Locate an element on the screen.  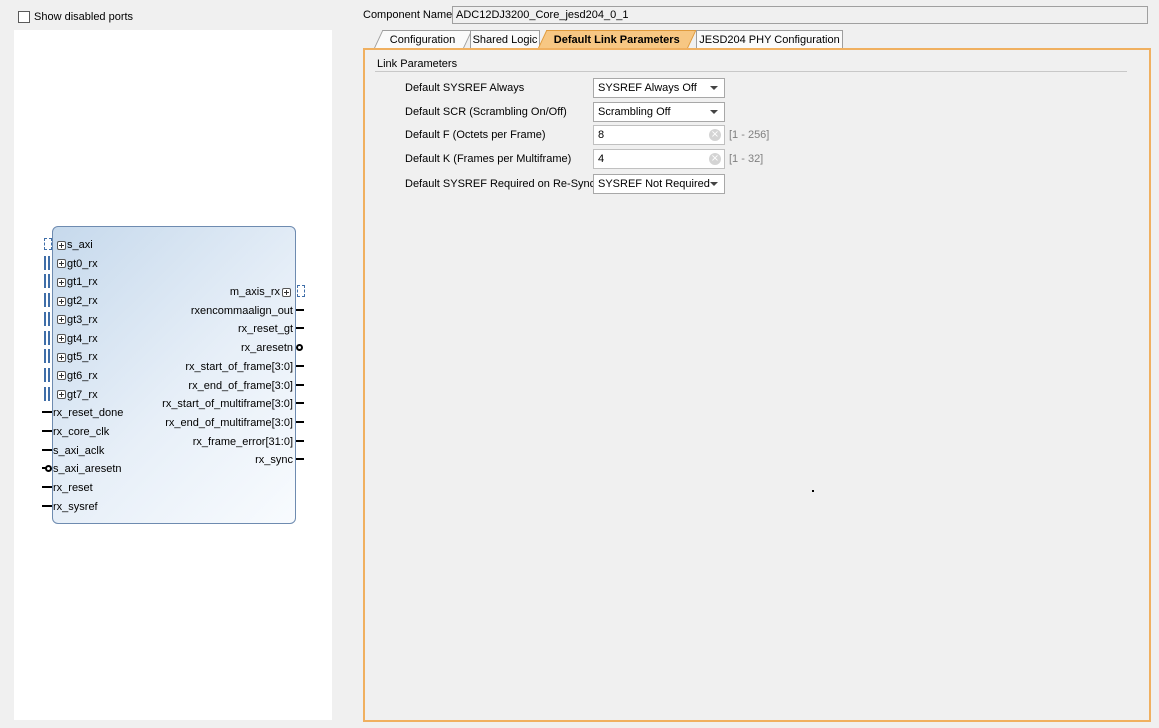
left-port-gt4-rx: gt4_rx is located at coordinates (75, 339).